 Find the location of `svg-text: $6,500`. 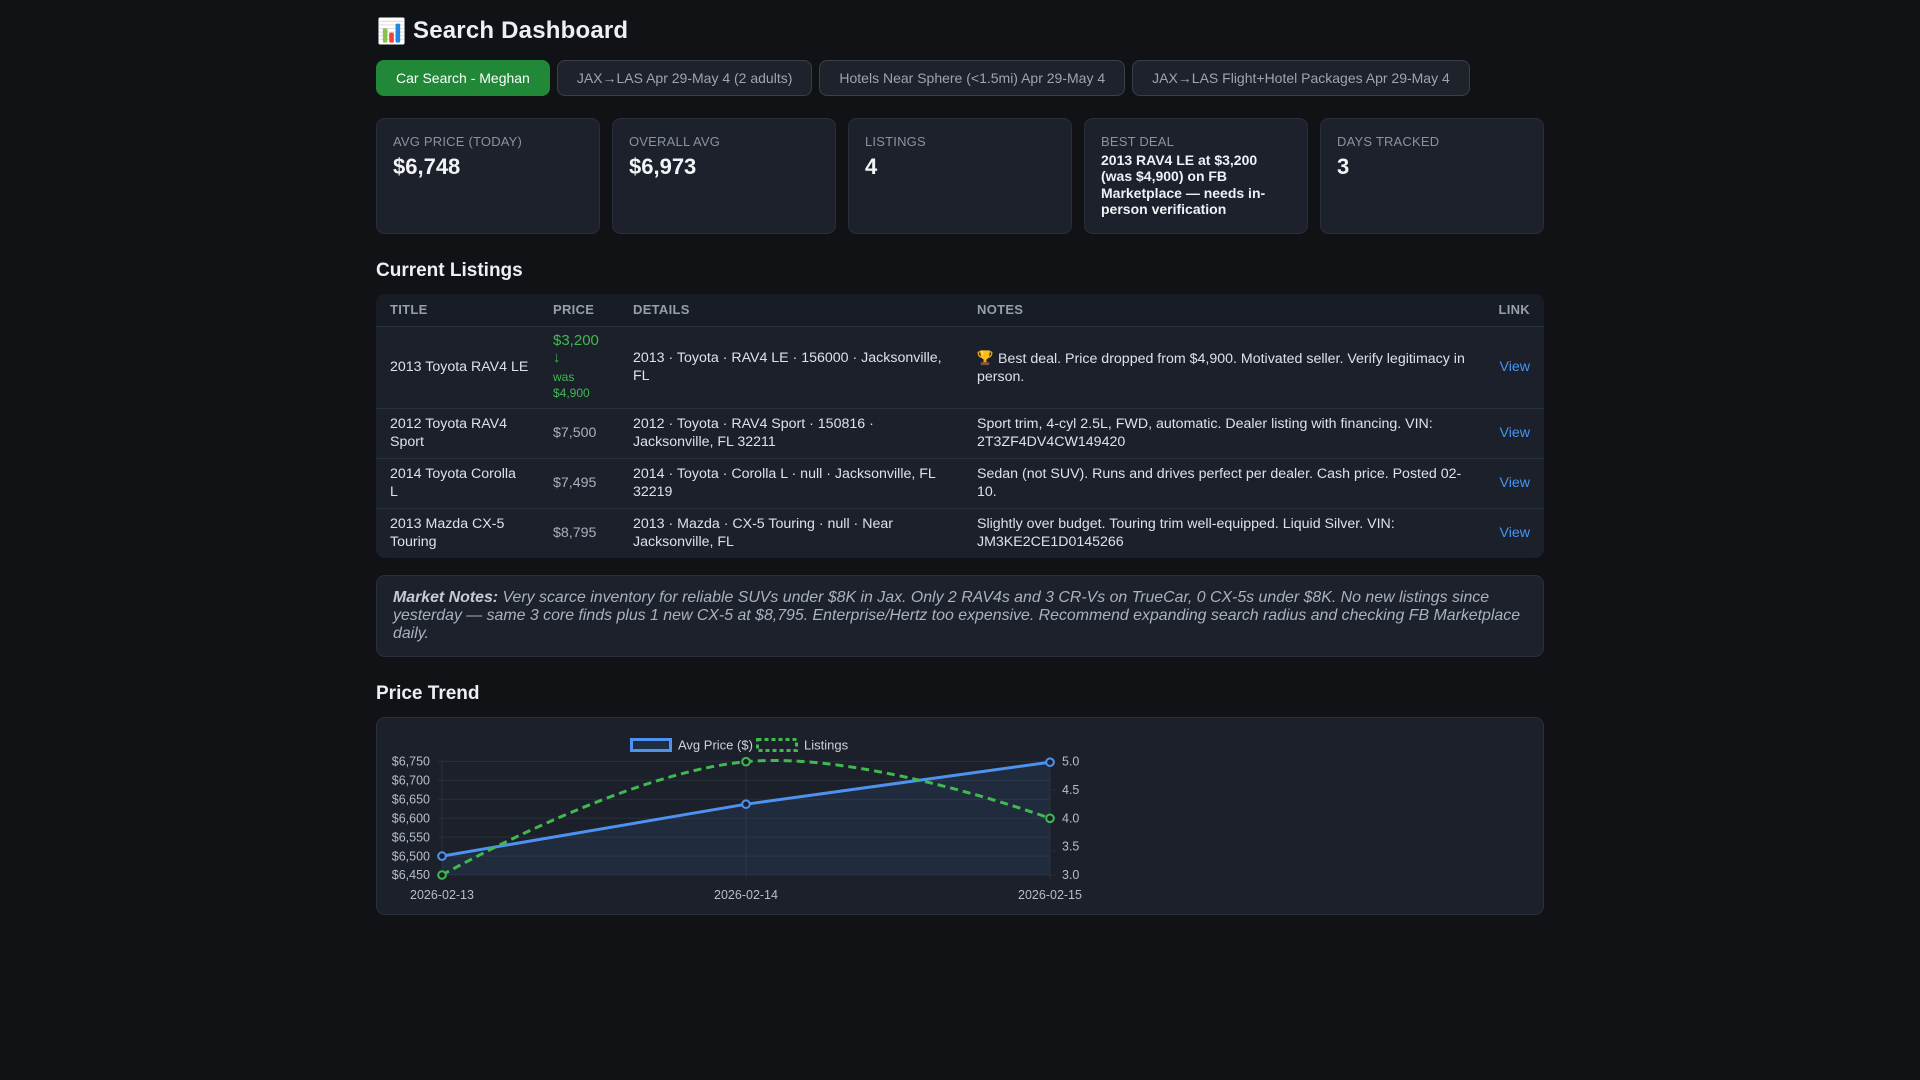

svg-text: $6,500 is located at coordinates (411, 856).